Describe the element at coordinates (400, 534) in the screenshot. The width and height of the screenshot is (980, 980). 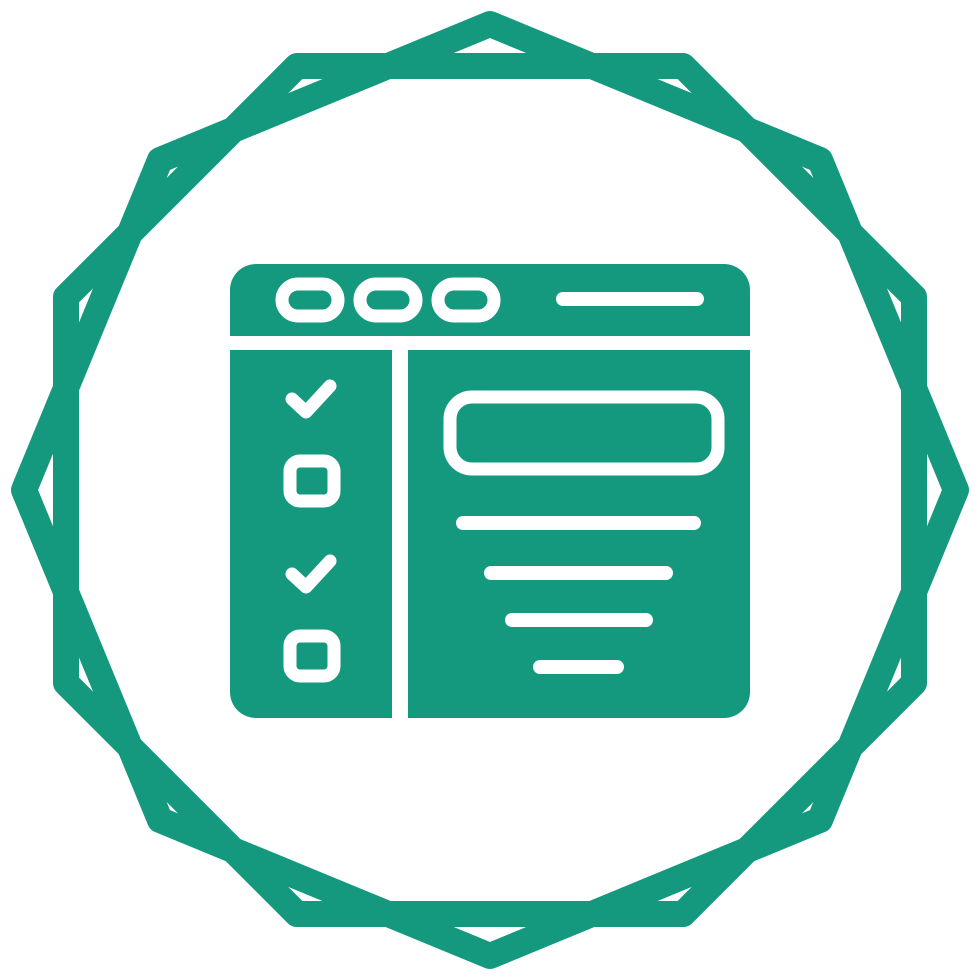
I see `sidebar-divider` at that location.